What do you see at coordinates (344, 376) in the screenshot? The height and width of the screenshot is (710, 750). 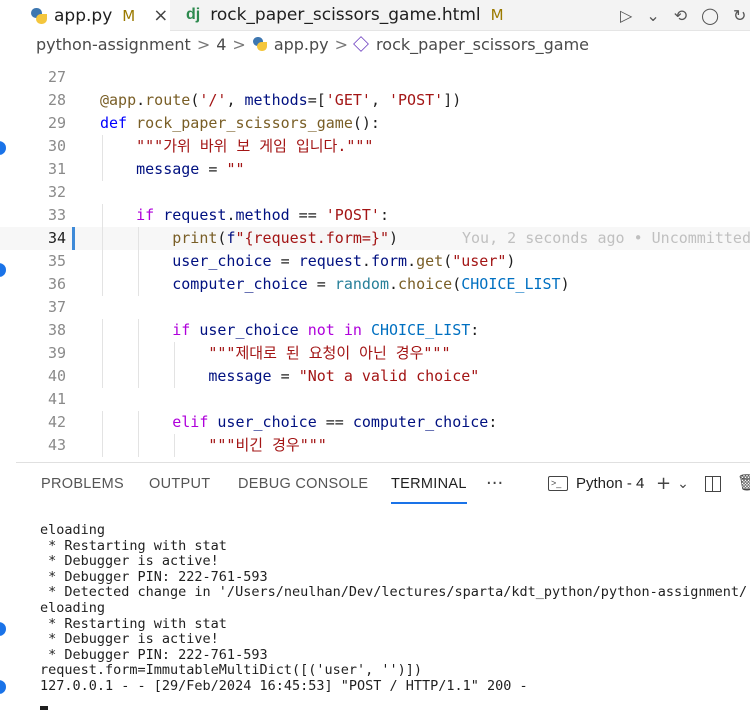 I see `code-text: message = "Not a valid choice"` at bounding box center [344, 376].